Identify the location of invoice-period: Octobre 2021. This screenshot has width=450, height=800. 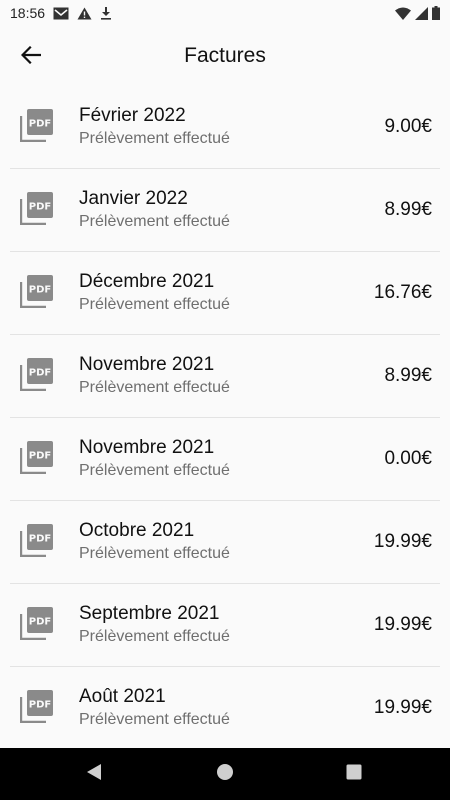
(137, 530).